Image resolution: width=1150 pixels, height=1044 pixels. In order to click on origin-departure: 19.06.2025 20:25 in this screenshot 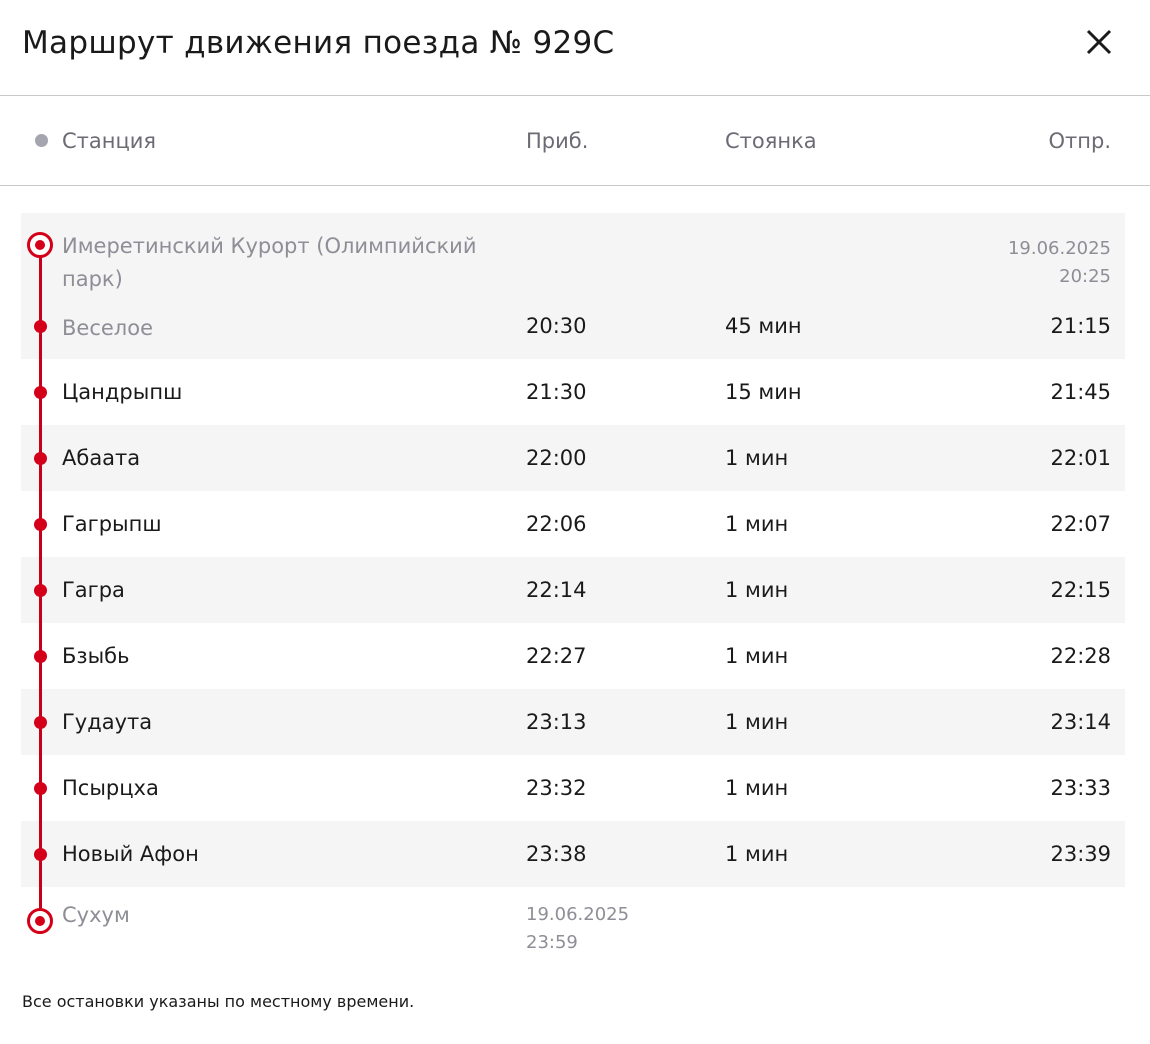, I will do `click(1059, 263)`.